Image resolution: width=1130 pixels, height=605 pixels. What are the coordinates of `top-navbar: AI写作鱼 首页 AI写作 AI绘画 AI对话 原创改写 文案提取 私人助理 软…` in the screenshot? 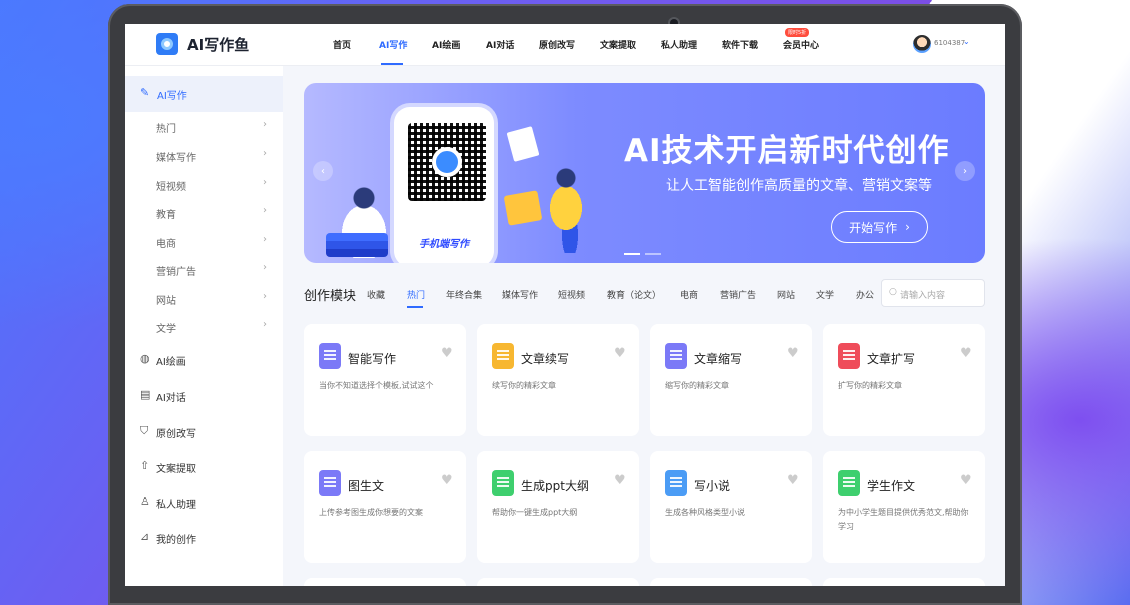 It's located at (565, 45).